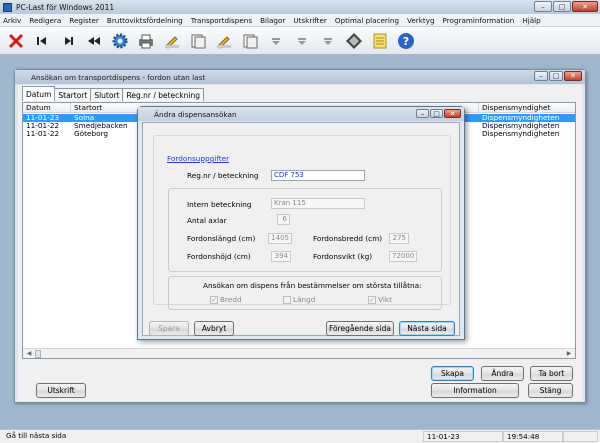 The height and width of the screenshot is (443, 600). What do you see at coordinates (43, 118) in the screenshot?
I see `cell-datum: 11-01-23` at bounding box center [43, 118].